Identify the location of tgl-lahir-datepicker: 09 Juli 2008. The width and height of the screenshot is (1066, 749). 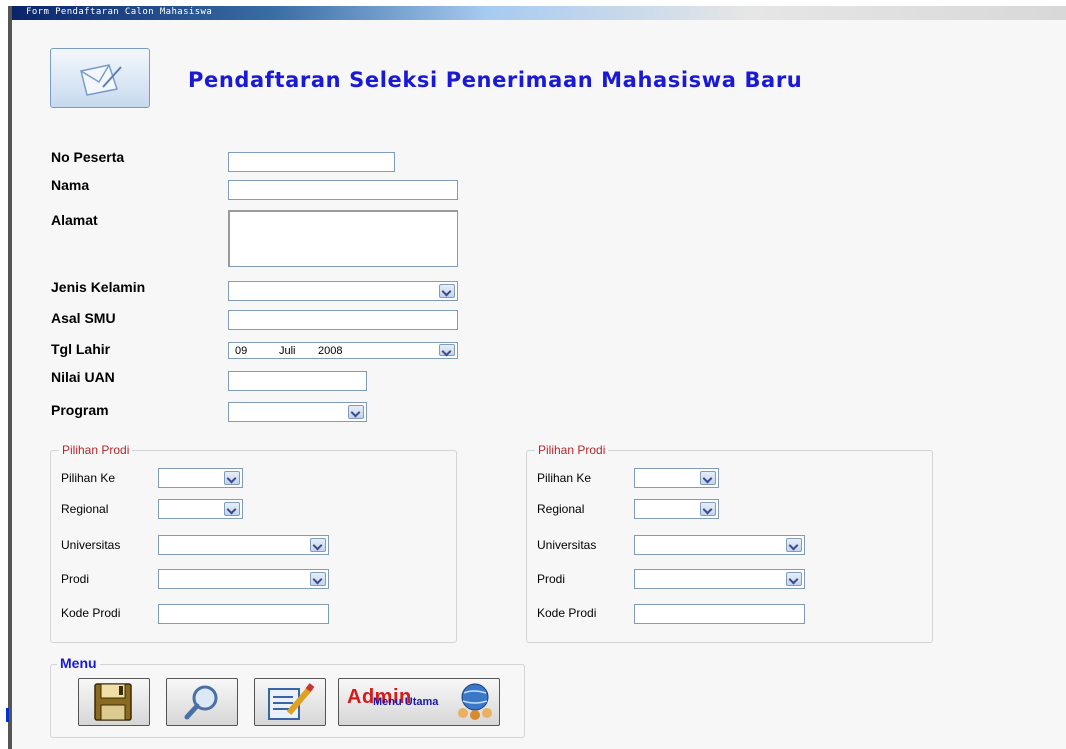
(343, 350).